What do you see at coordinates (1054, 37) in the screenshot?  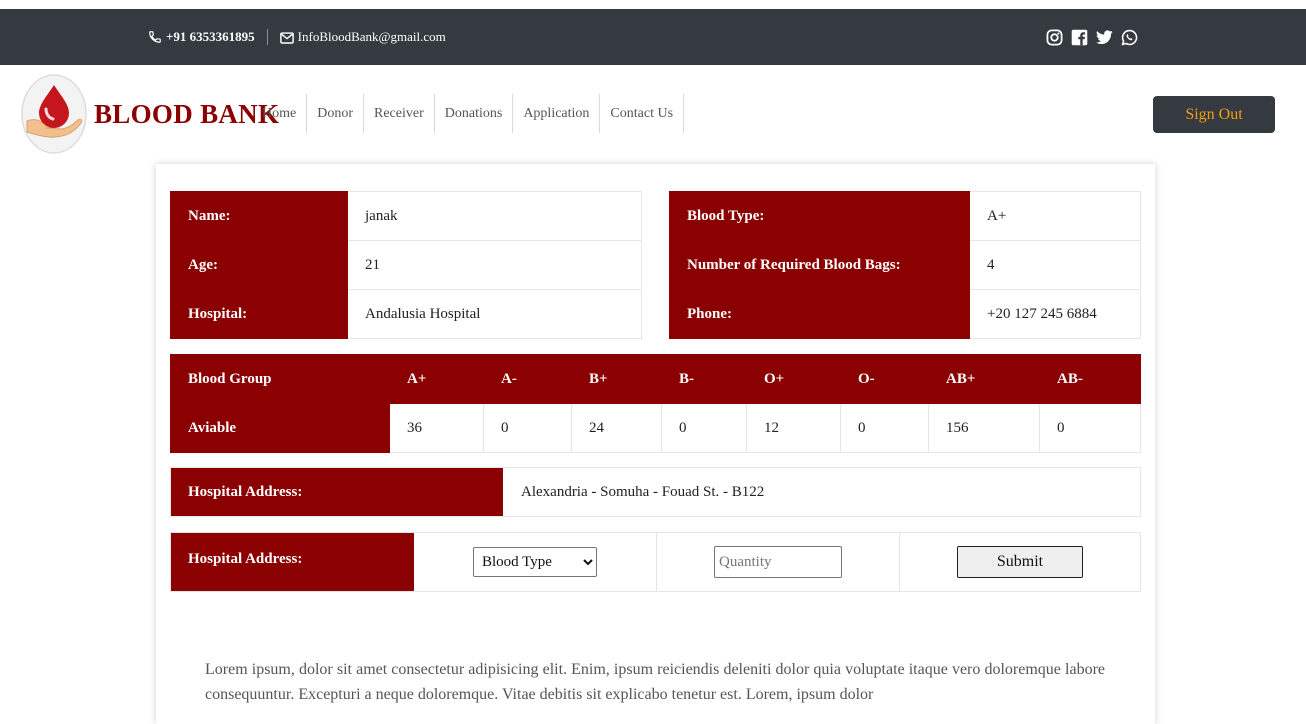 I see `instagram-icon` at bounding box center [1054, 37].